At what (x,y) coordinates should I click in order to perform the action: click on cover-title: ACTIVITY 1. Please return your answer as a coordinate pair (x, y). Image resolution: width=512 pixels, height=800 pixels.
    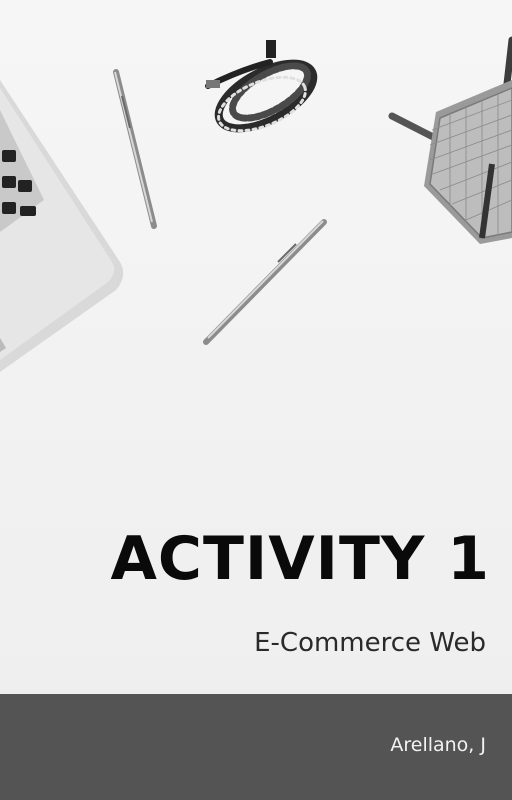
    Looking at the image, I should click on (300, 559).